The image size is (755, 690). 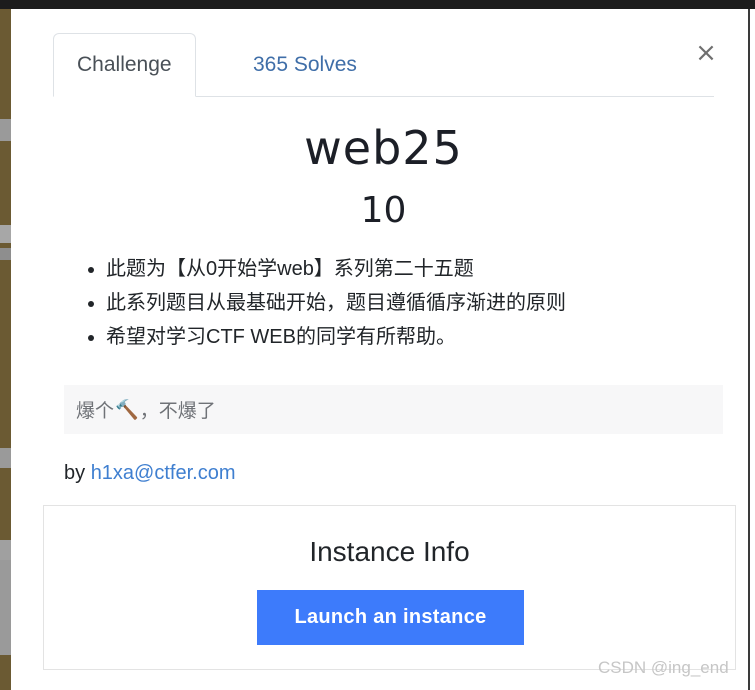 I want to click on challenge-point-value: 10, so click(x=383, y=210).